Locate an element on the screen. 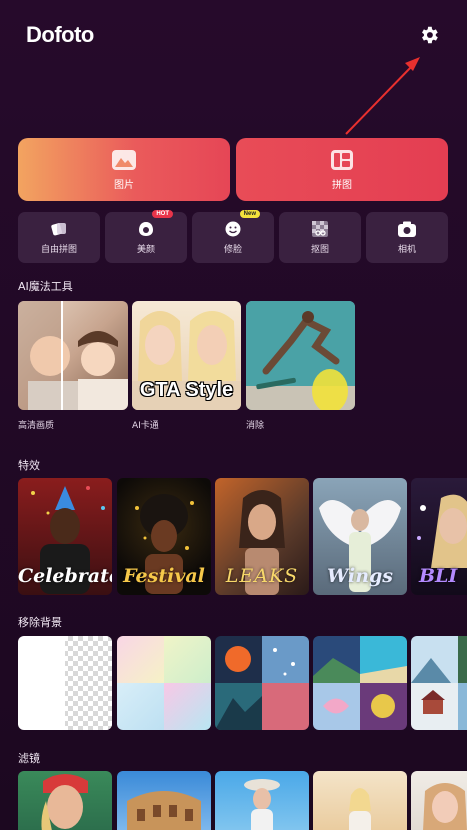 The height and width of the screenshot is (830, 467). tool-label: 抠图 is located at coordinates (319, 250).